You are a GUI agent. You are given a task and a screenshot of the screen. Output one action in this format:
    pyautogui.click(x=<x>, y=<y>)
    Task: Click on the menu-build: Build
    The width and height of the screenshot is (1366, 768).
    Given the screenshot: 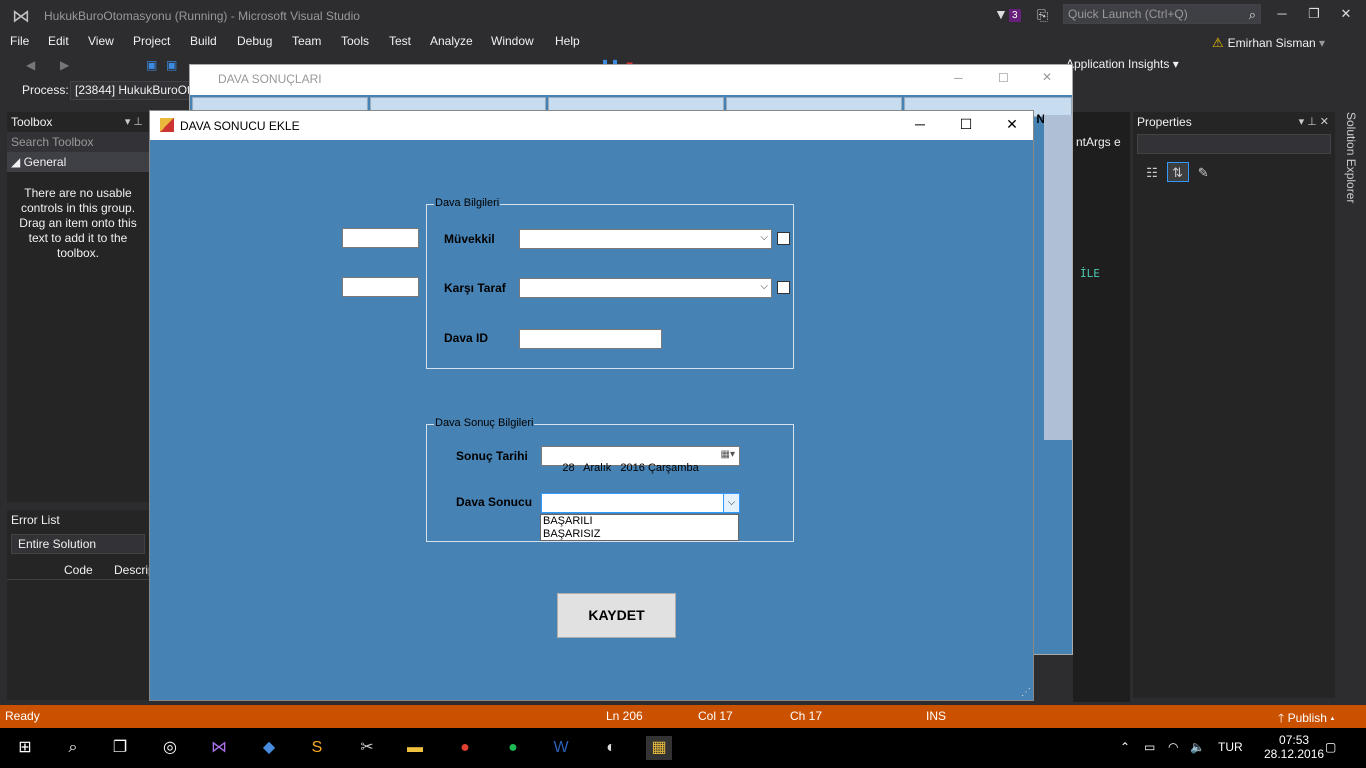 What is the action you would take?
    pyautogui.click(x=203, y=41)
    